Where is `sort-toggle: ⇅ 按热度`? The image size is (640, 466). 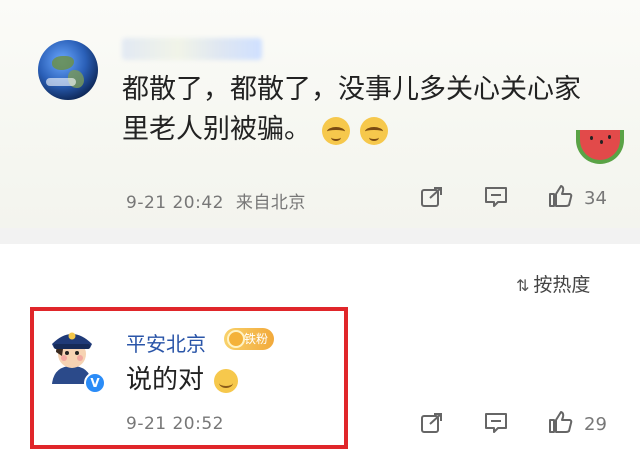
sort-toggle: ⇅ 按热度 is located at coordinates (553, 283).